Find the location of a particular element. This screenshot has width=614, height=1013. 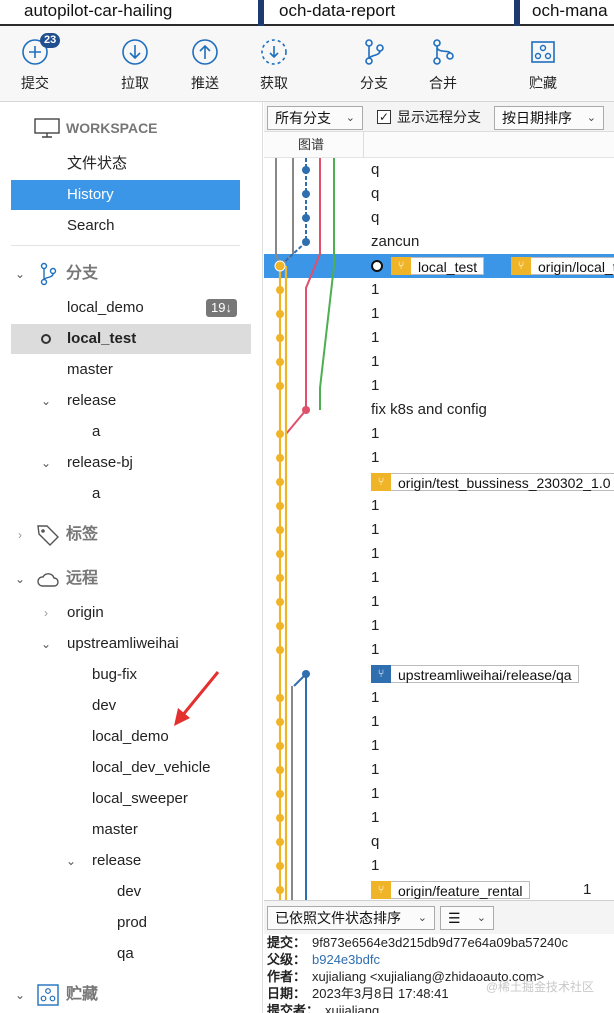

show-remote-checkbox: ✓ is located at coordinates (384, 117).